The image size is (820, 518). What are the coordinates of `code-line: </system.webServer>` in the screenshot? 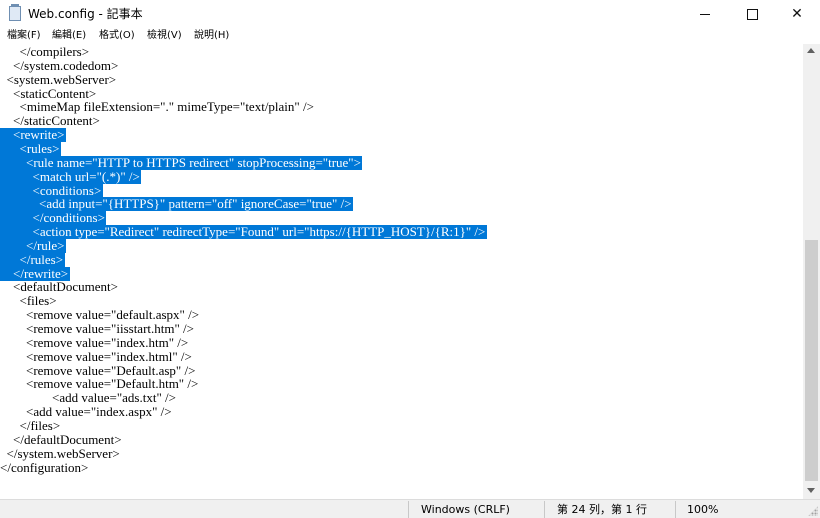 It's located at (60, 454).